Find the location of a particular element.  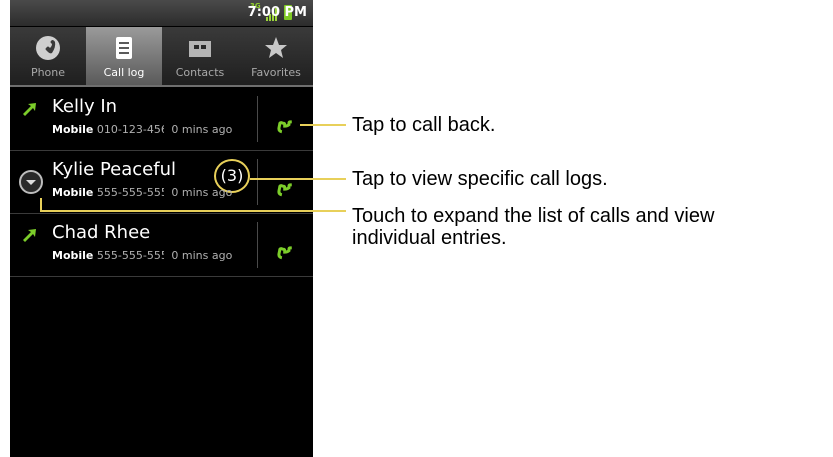

star-icon is located at coordinates (276, 47).